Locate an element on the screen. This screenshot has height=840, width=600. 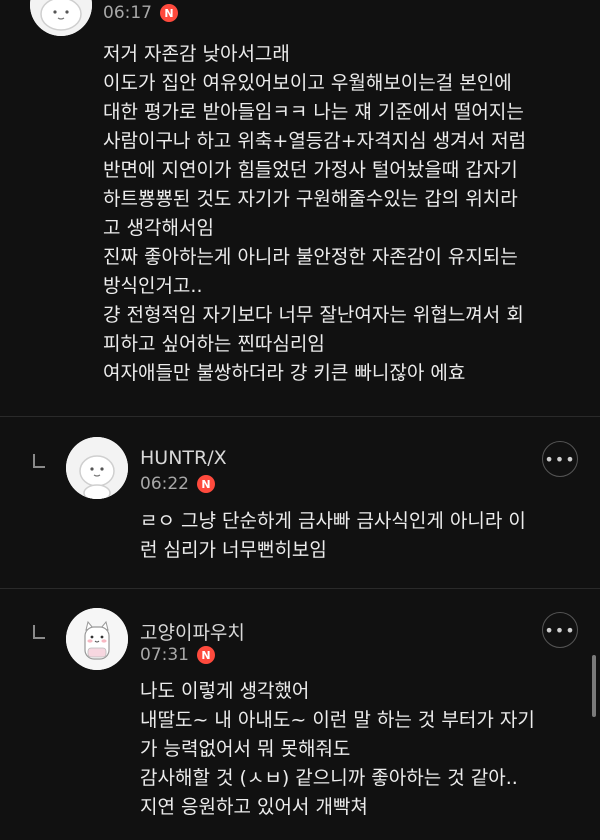
time-text: 06:22 is located at coordinates (164, 484).